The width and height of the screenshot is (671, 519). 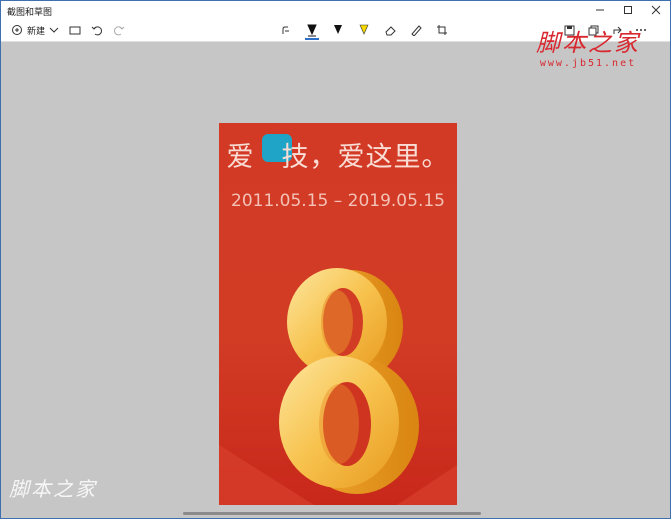 I want to click on close-icon, so click(x=656, y=10).